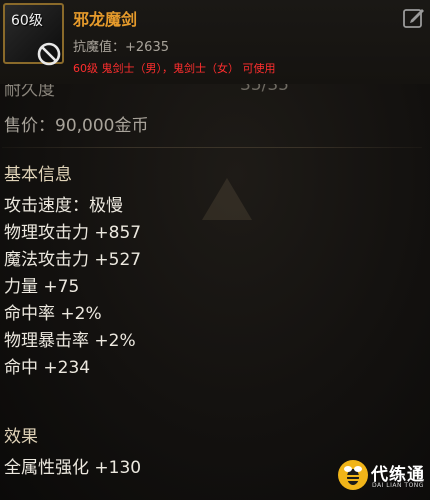  What do you see at coordinates (33, 34) in the screenshot?
I see `item-icon-slot: 60级` at bounding box center [33, 34].